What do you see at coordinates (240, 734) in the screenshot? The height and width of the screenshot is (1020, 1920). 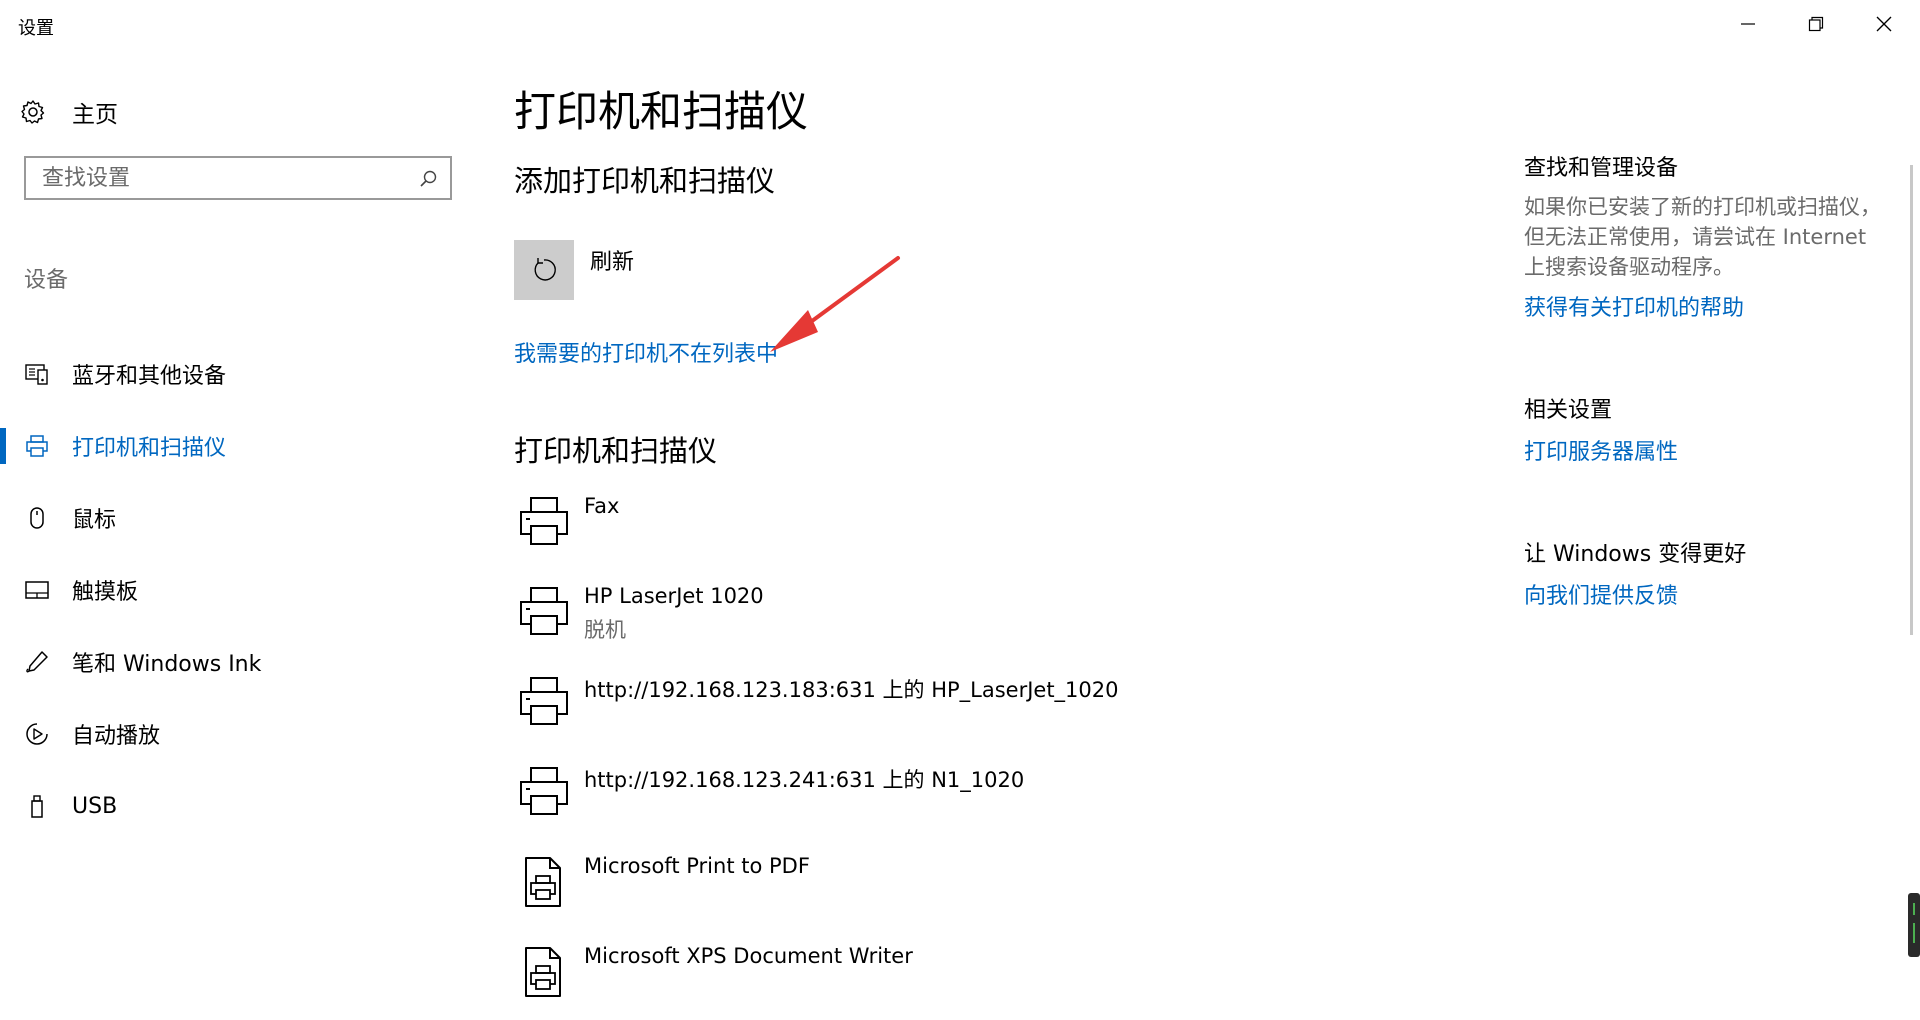 I see `sidebar-item-autoplay: 自动播放` at bounding box center [240, 734].